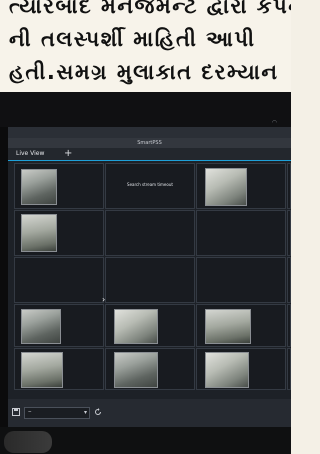 The width and height of the screenshot is (320, 454). I want to click on camera-tile: Search stream timeout, so click(150, 186).